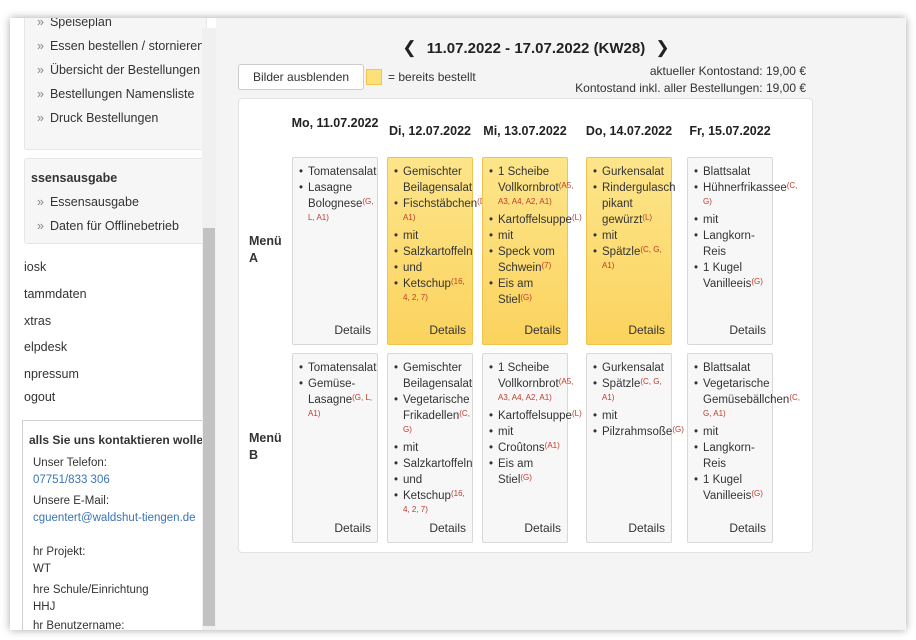 The width and height of the screenshot is (916, 640). Describe the element at coordinates (440, 204) in the screenshot. I see `meal-item-text: Fischstäbchen` at that location.